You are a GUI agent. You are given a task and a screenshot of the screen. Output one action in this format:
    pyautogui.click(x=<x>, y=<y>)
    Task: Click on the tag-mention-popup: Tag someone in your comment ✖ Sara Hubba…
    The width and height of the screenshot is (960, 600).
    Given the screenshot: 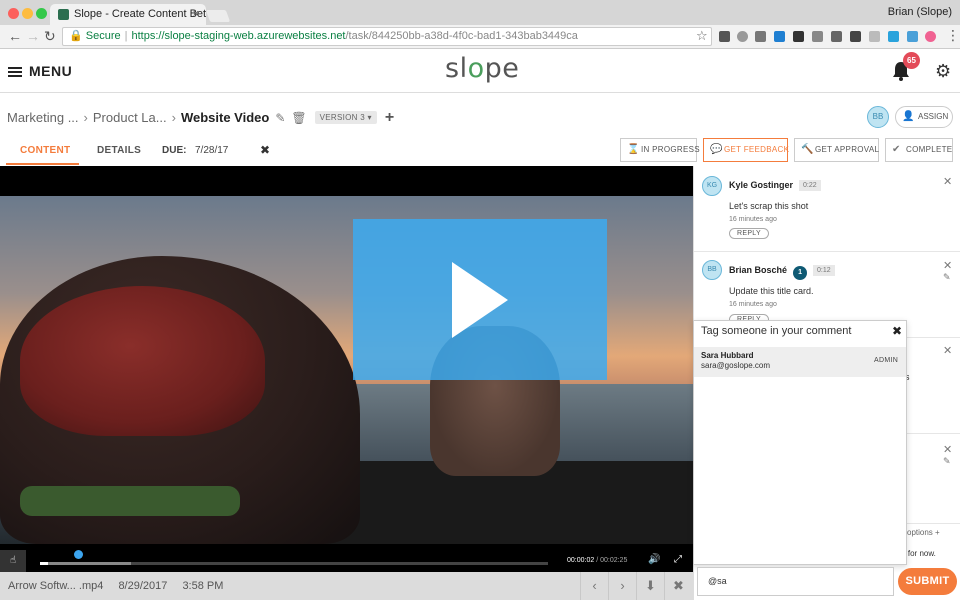 What is the action you would take?
    pyautogui.click(x=800, y=442)
    